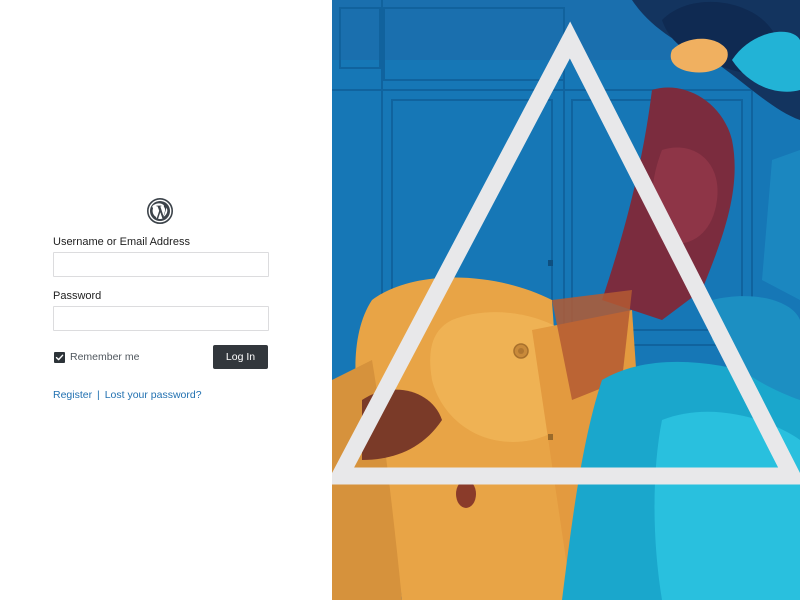  Describe the element at coordinates (105, 357) in the screenshot. I see `remember-me-label: Remember me` at that location.